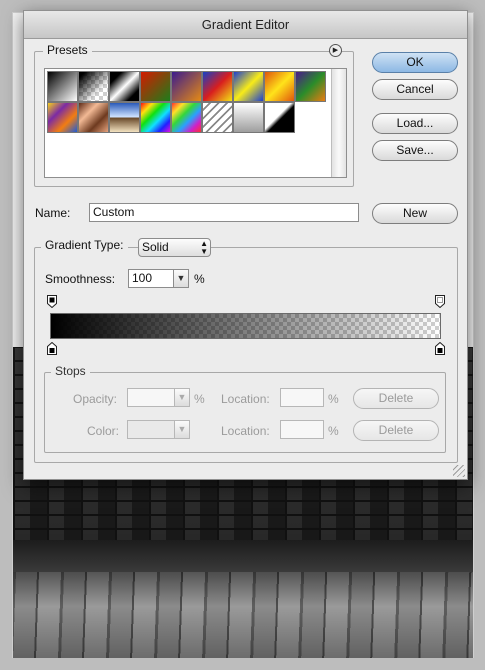 The image size is (485, 670). I want to click on gradient-fill, so click(245, 326).